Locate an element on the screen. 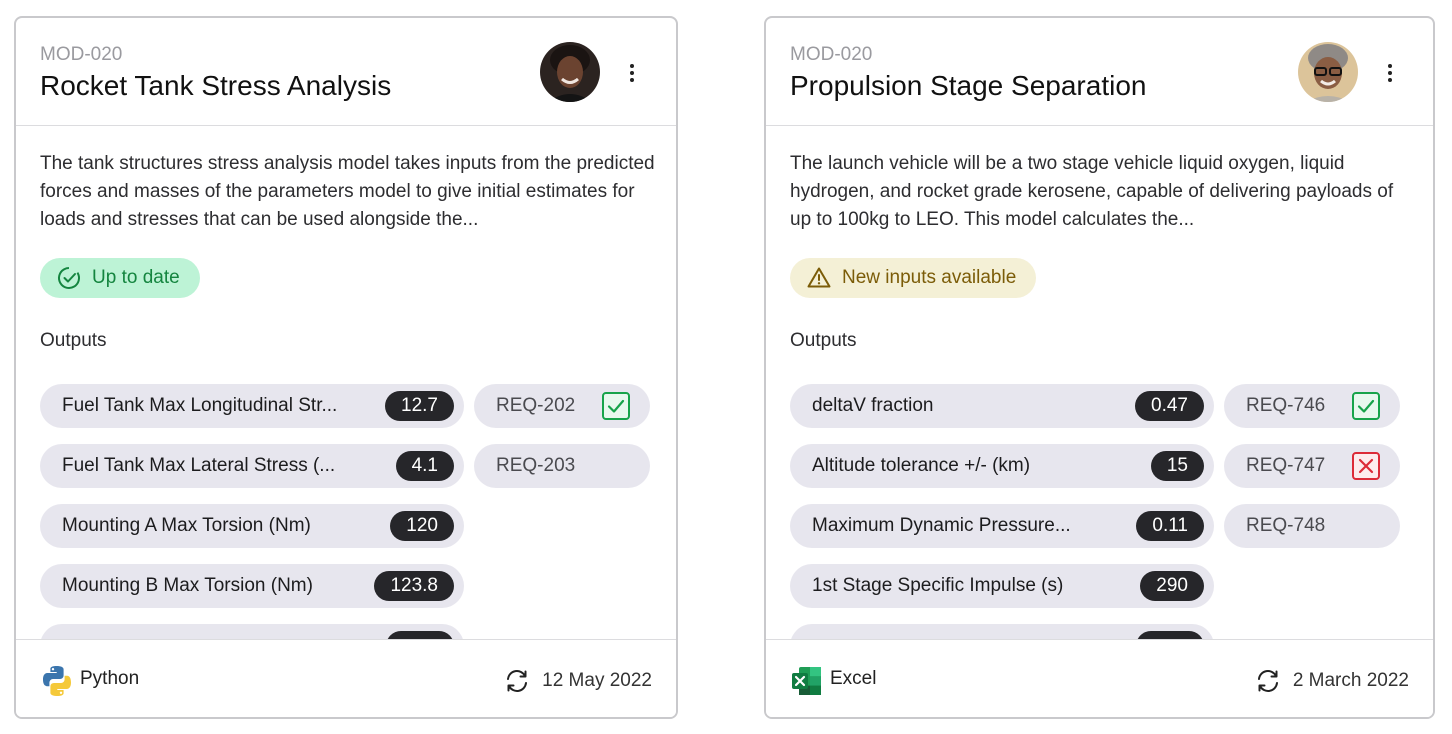 The width and height of the screenshot is (1452, 734). check-circle-icon is located at coordinates (69, 278).